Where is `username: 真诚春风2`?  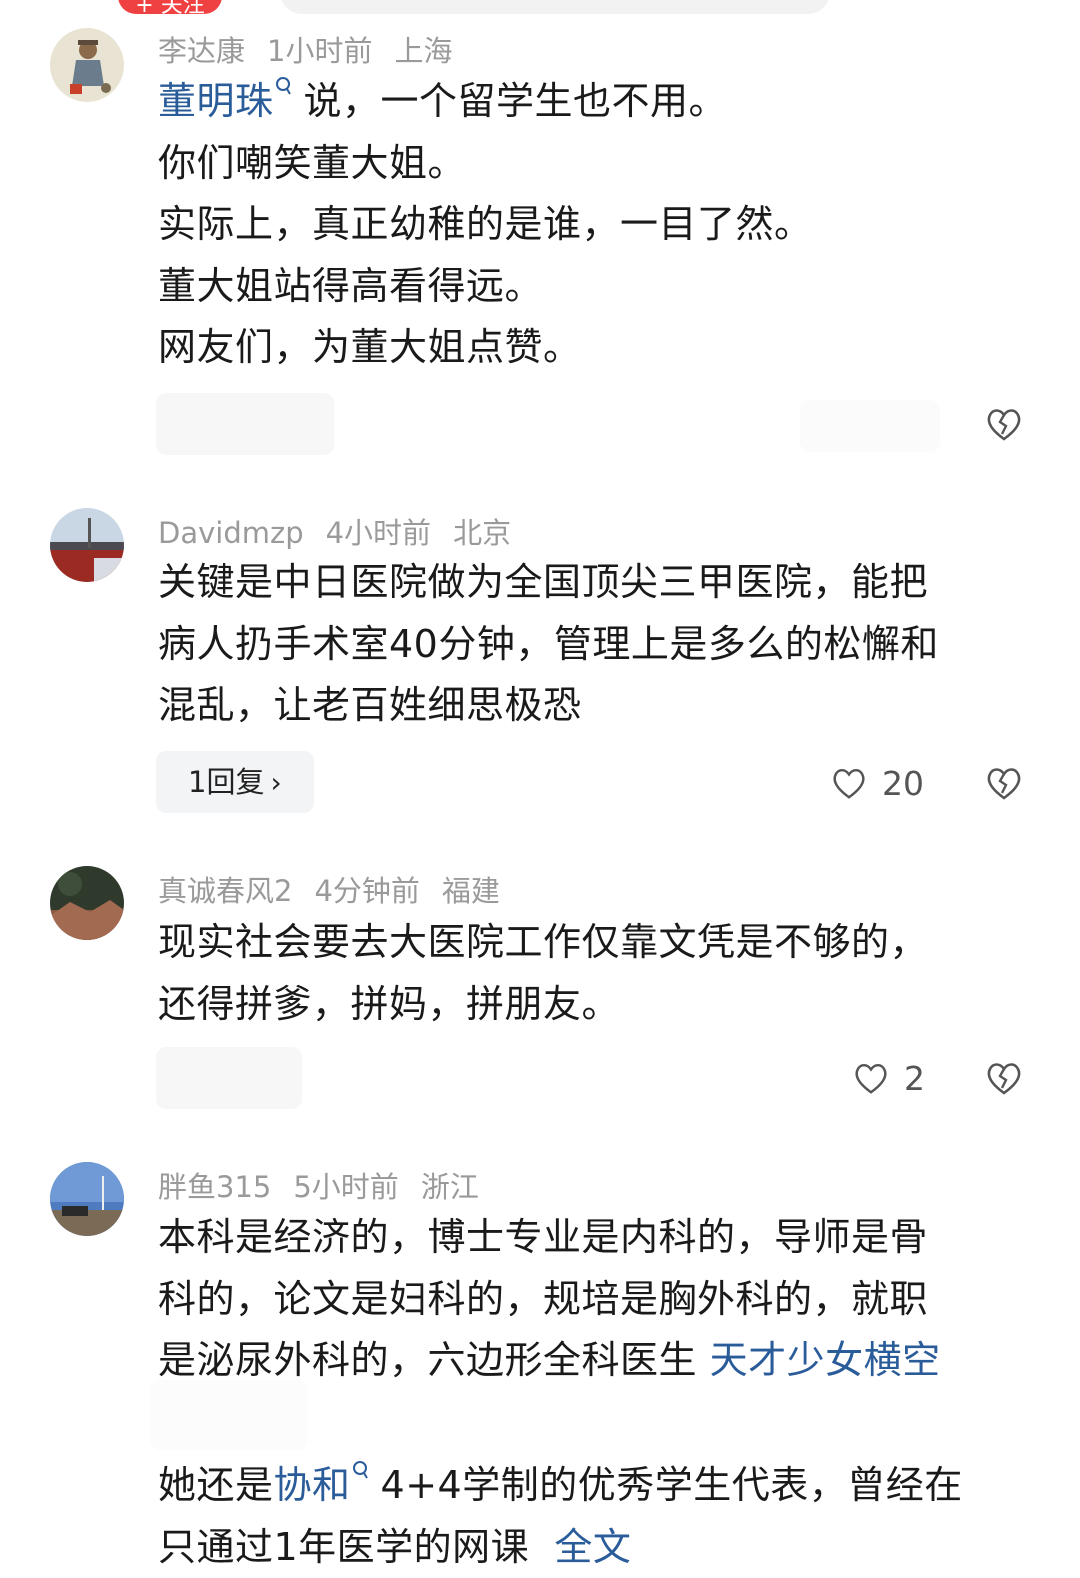
username: 真诚春风2 is located at coordinates (225, 891).